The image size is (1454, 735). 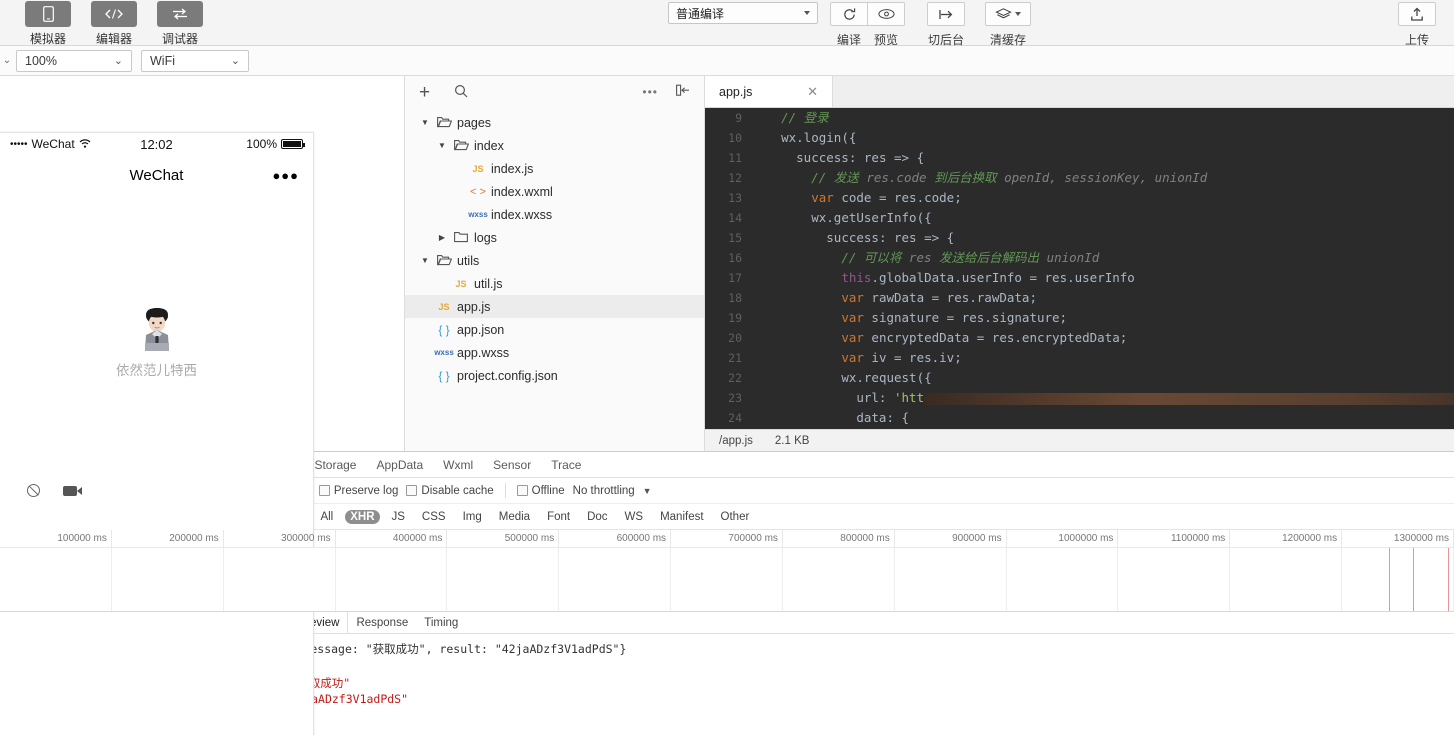 What do you see at coordinates (554, 306) in the screenshot?
I see `file-tree-item-app-js: ▶ JS app.js` at bounding box center [554, 306].